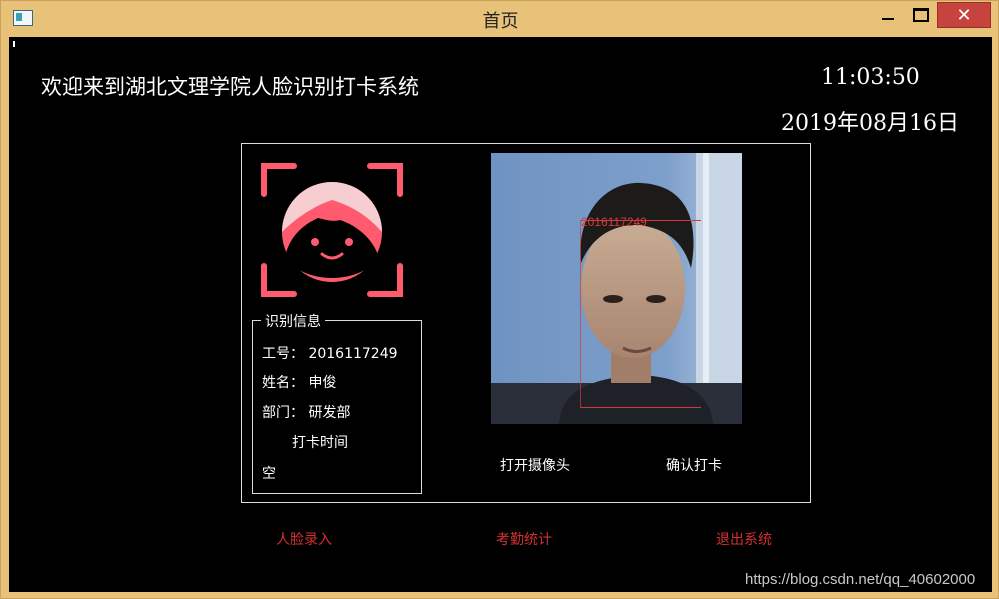 This screenshot has width=999, height=599. What do you see at coordinates (320, 443) in the screenshot?
I see `clock-time-label: 打卡时间` at bounding box center [320, 443].